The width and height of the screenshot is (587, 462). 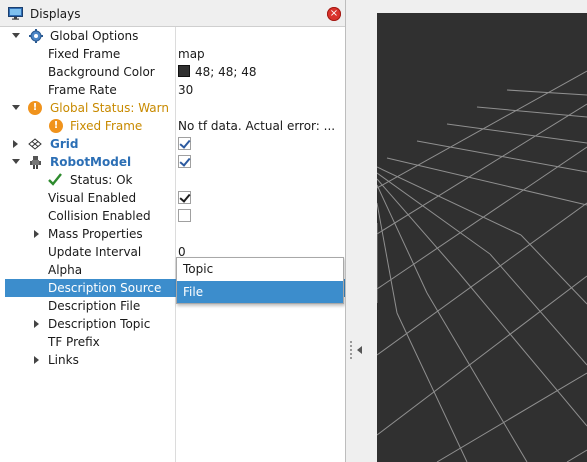 I want to click on monitor-icon, so click(x=15, y=13).